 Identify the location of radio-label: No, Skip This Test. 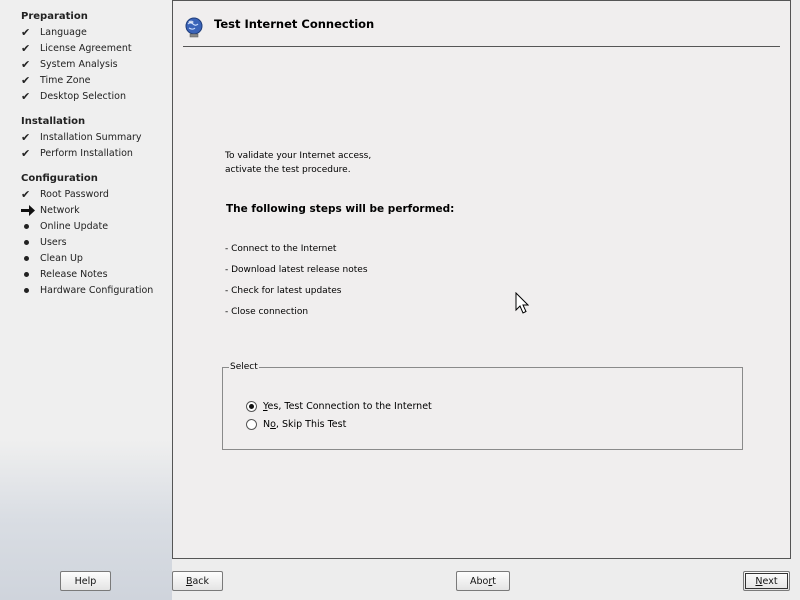
(305, 424).